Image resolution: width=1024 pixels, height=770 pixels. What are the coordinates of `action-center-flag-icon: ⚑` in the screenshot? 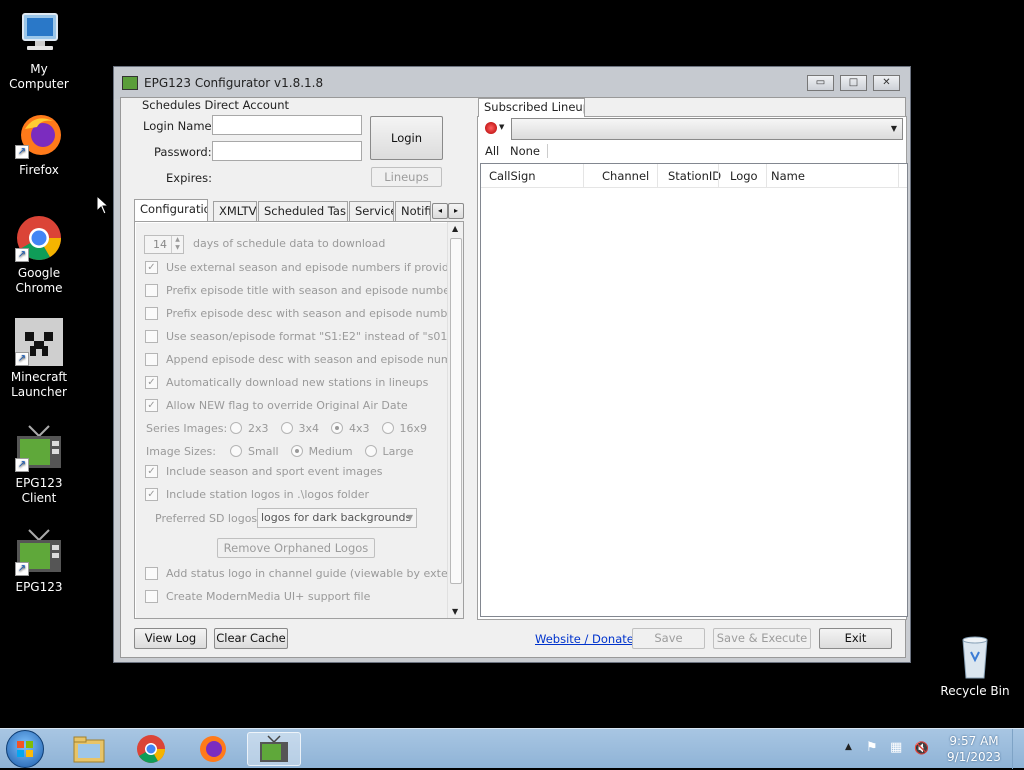 It's located at (874, 748).